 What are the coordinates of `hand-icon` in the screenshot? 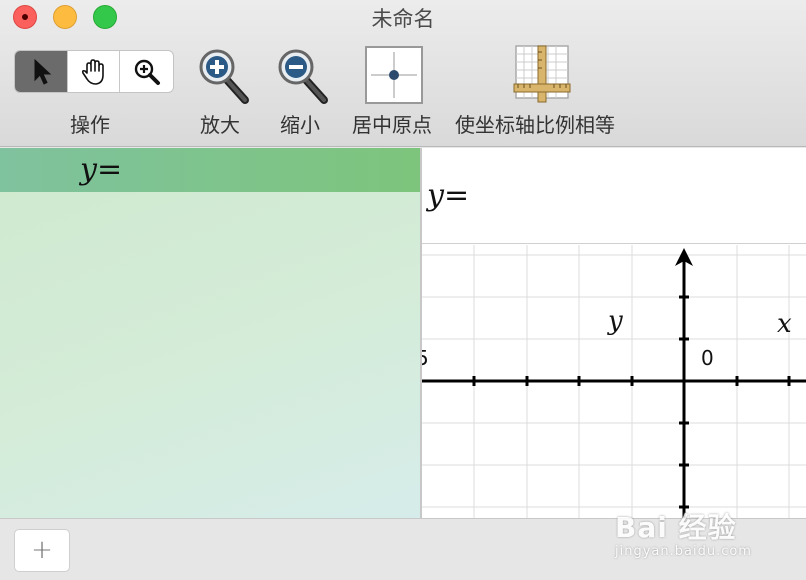 It's located at (92, 71).